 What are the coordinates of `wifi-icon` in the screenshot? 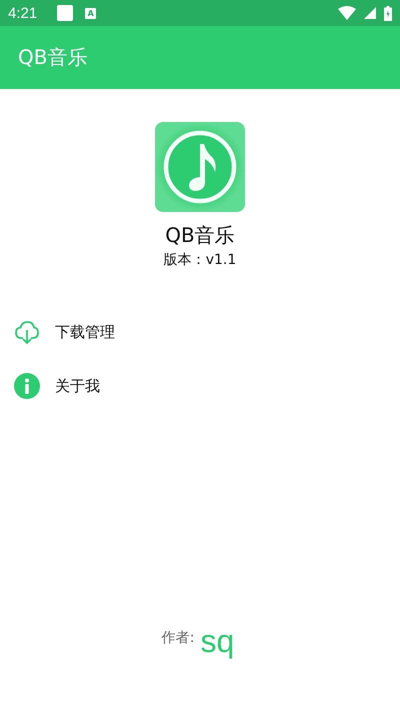 It's located at (347, 13).